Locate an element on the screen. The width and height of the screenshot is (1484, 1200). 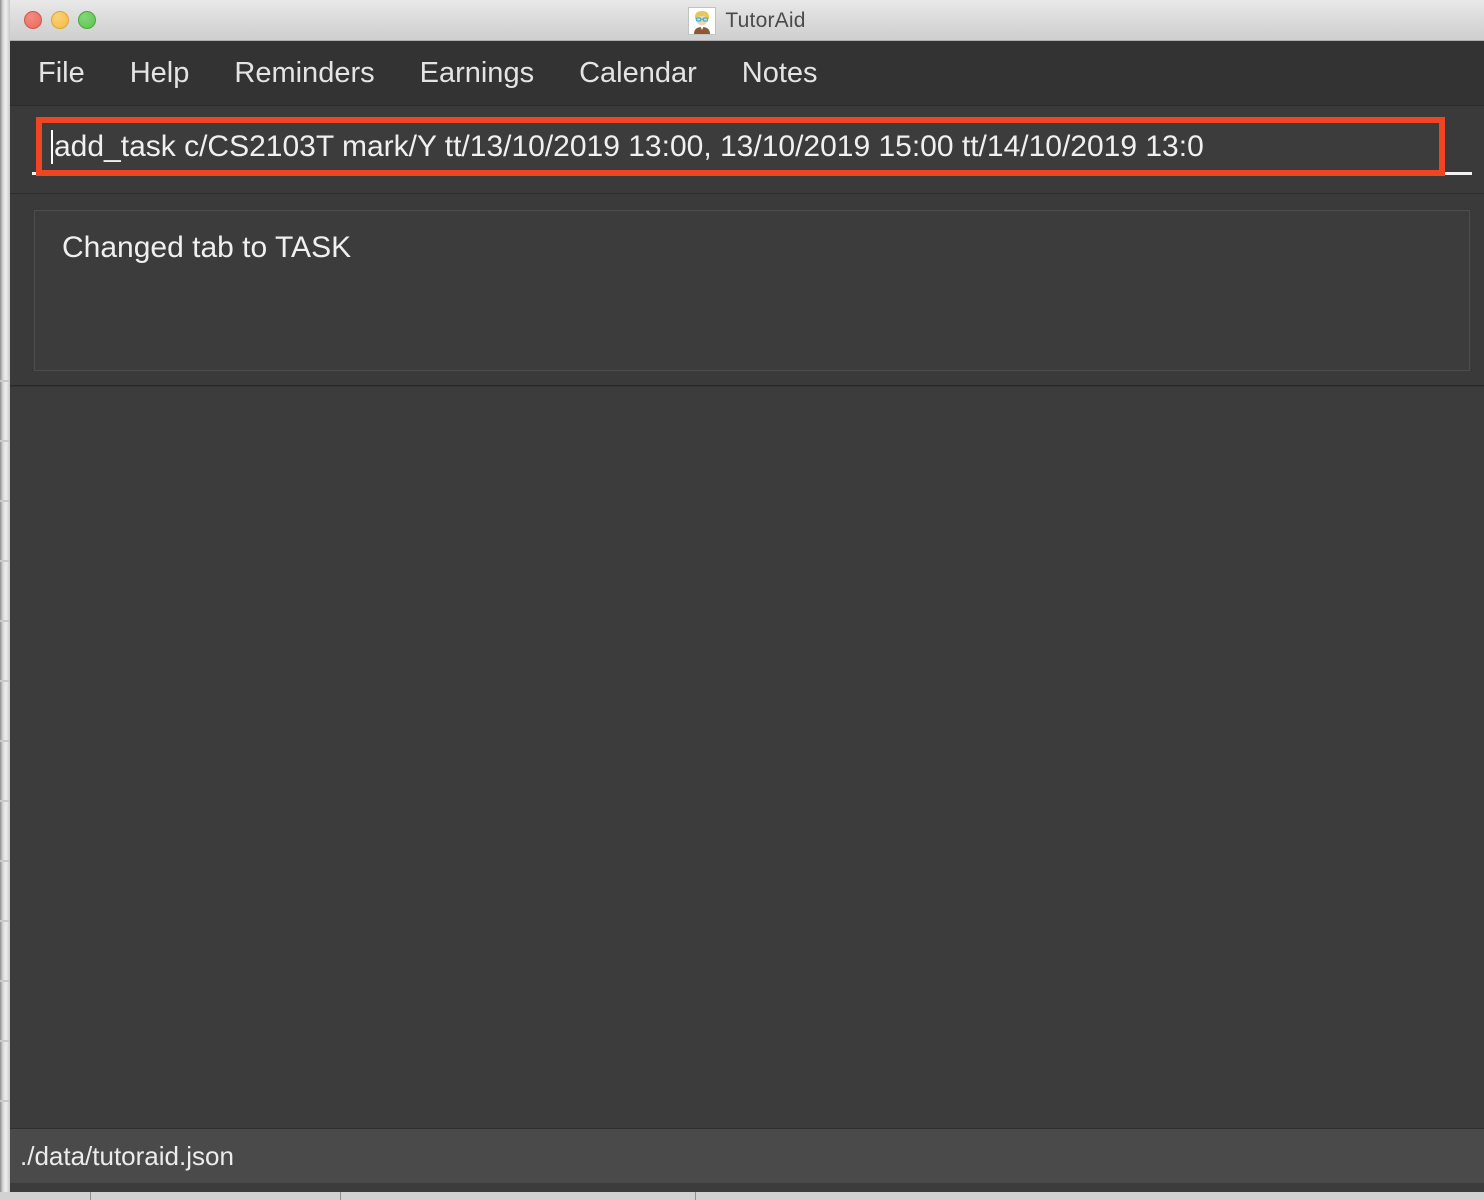
status-bar-file-path: ./data/tutoraid.json is located at coordinates (127, 1155).